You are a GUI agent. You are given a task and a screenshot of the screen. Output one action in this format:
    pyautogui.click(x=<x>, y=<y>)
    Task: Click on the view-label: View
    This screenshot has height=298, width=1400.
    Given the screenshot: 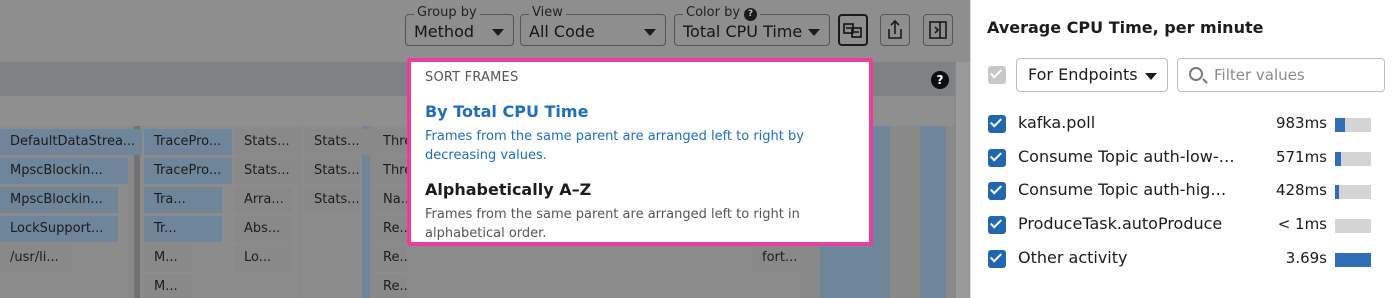 What is the action you would take?
    pyautogui.click(x=547, y=13)
    